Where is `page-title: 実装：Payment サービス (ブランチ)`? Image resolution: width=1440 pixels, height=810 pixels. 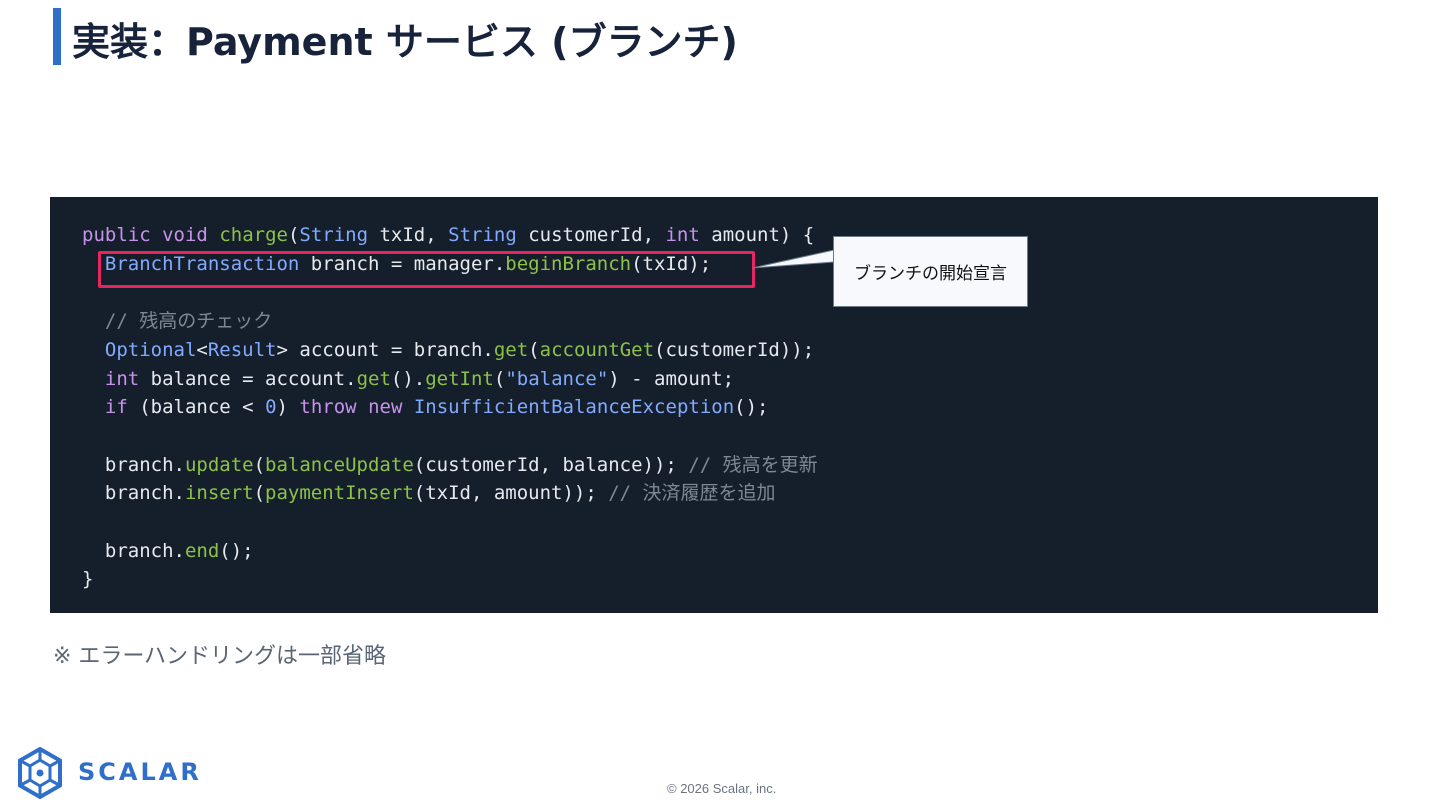
page-title: 実装：Payment サービス (ブランチ) is located at coordinates (405, 42).